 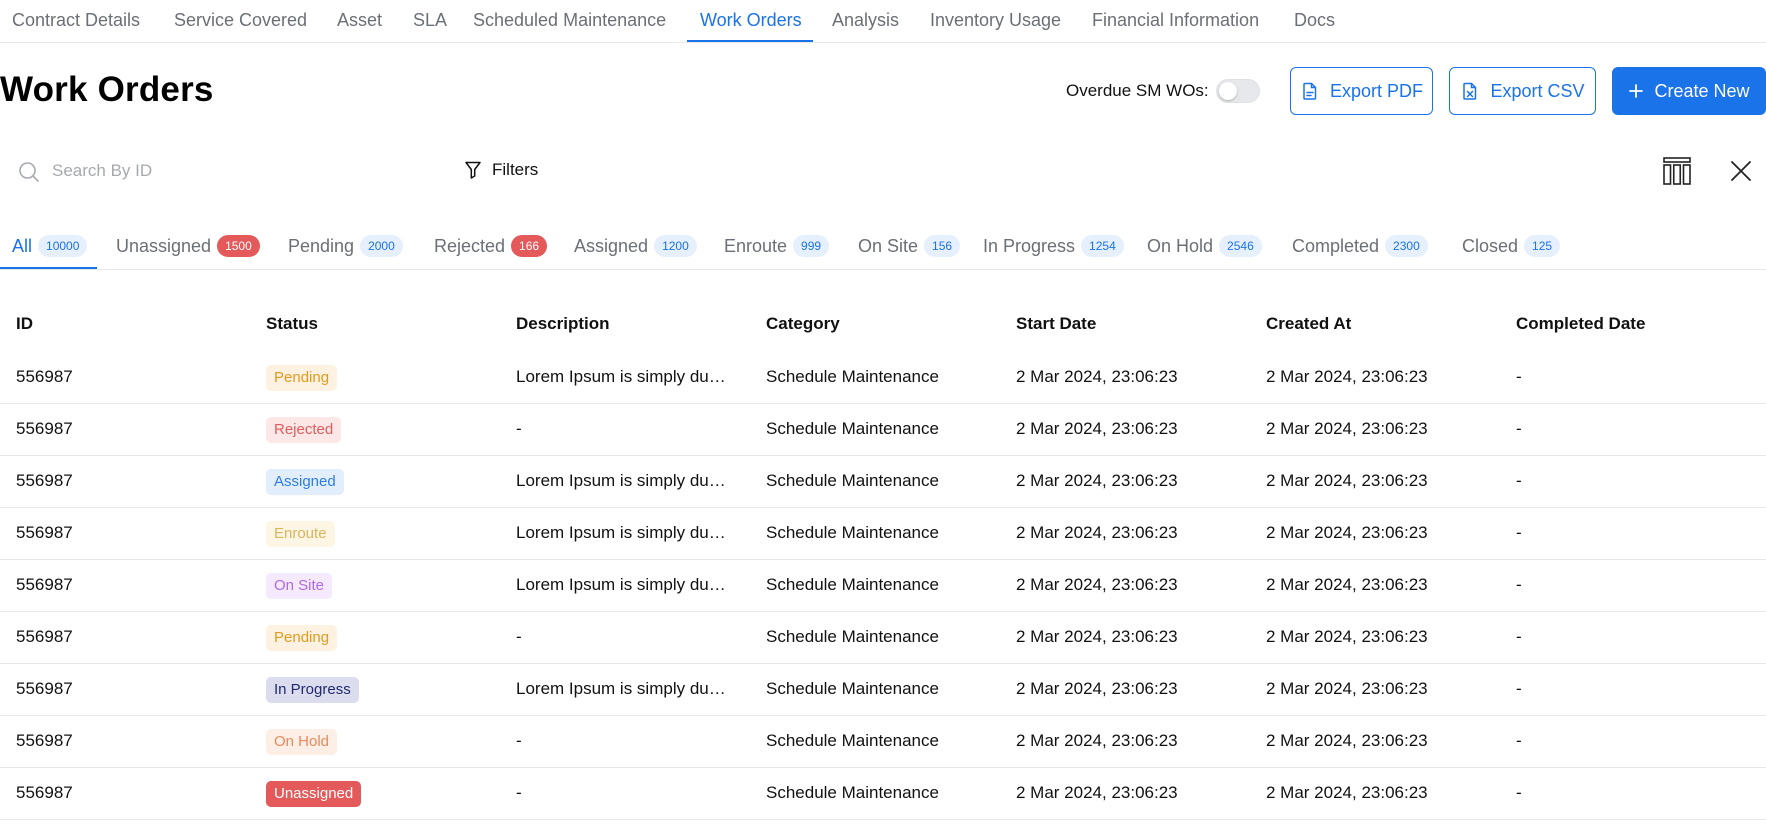 What do you see at coordinates (563, 324) in the screenshot?
I see `column-header: Description` at bounding box center [563, 324].